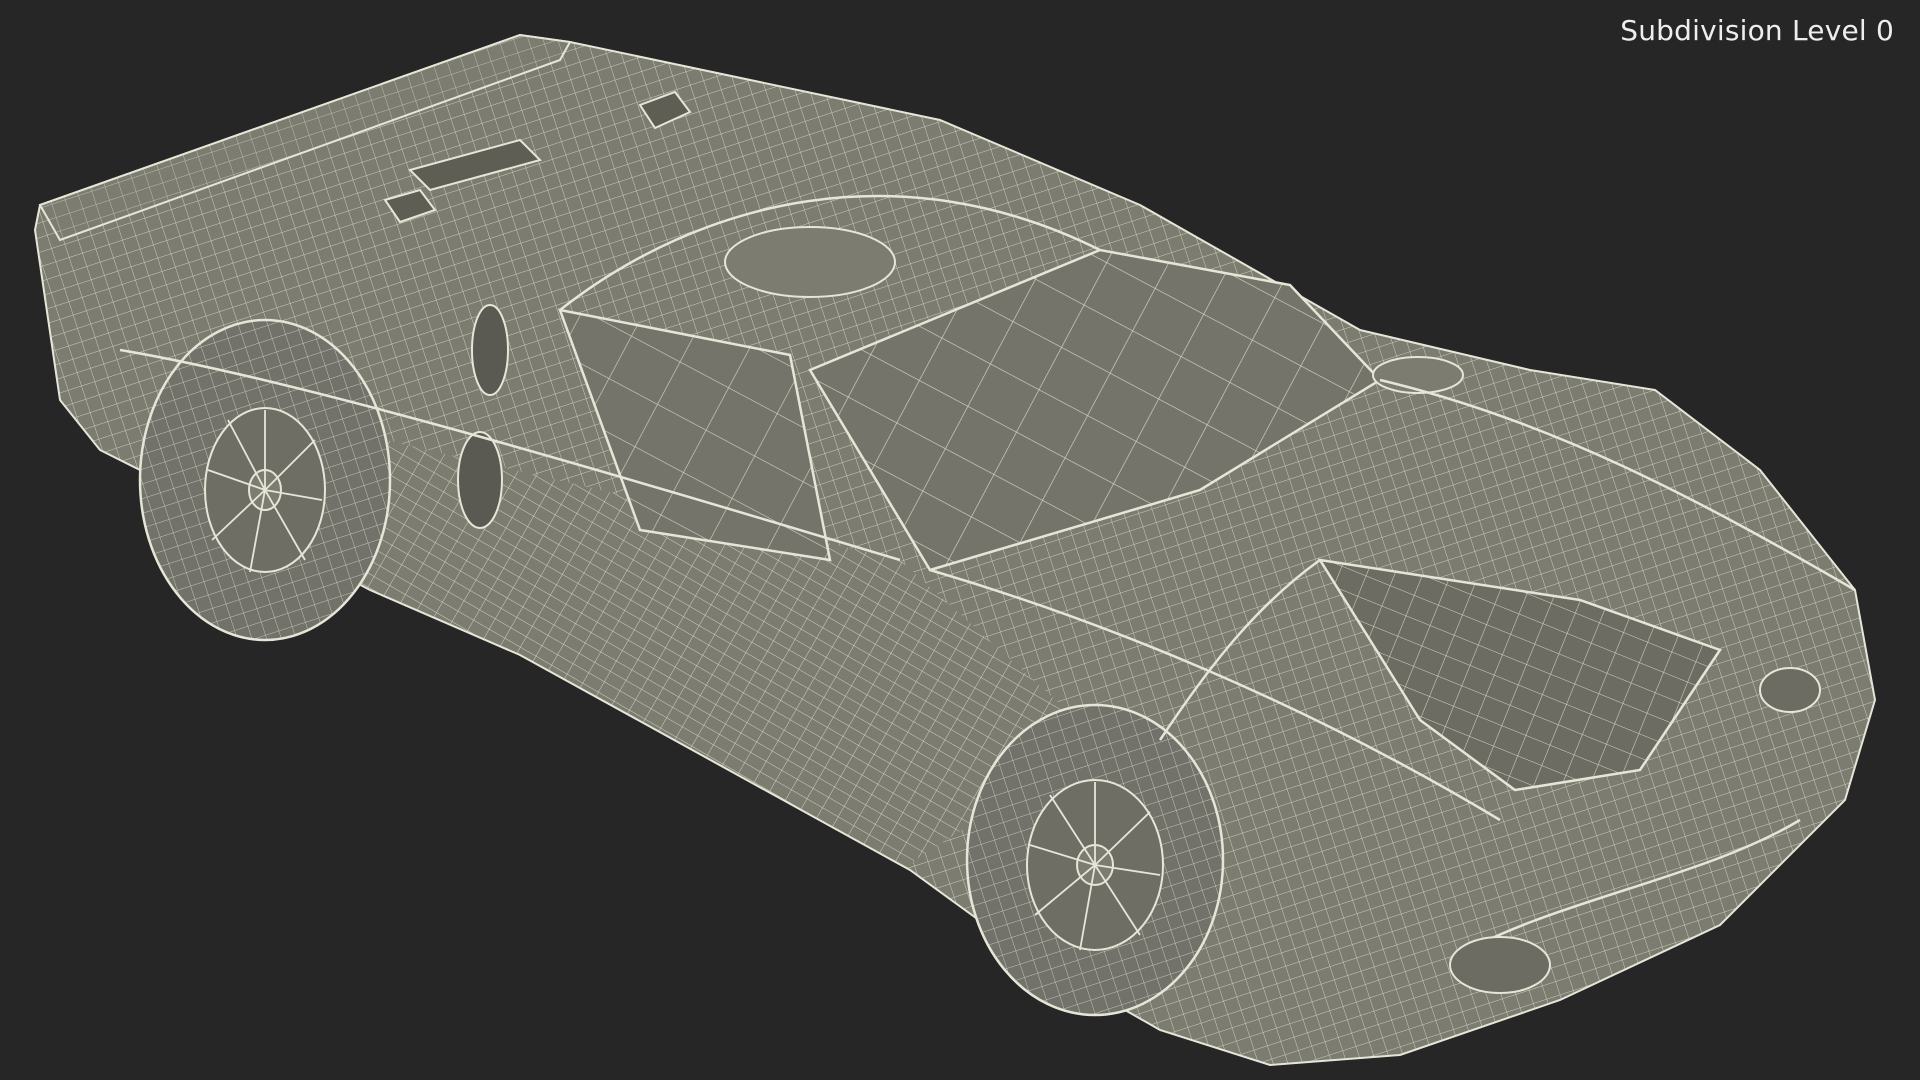 The height and width of the screenshot is (1080, 1920). What do you see at coordinates (1757, 30) in the screenshot?
I see `subdivision-level-label: Subdivision Level 0` at bounding box center [1757, 30].